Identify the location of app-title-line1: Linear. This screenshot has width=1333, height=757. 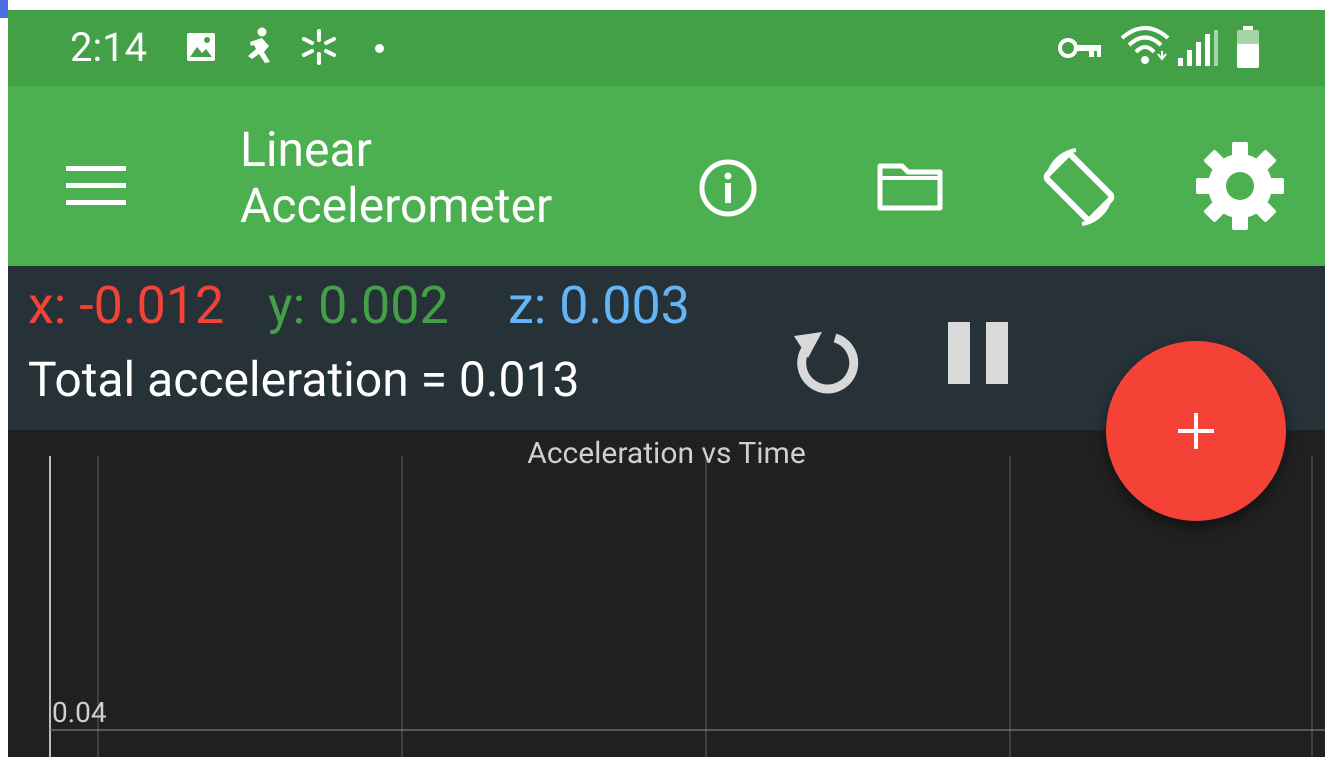
(306, 149).